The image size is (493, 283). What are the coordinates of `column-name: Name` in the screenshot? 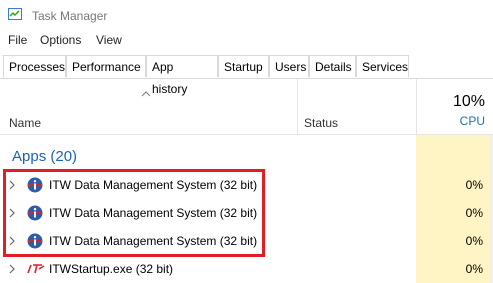 It's located at (25, 123).